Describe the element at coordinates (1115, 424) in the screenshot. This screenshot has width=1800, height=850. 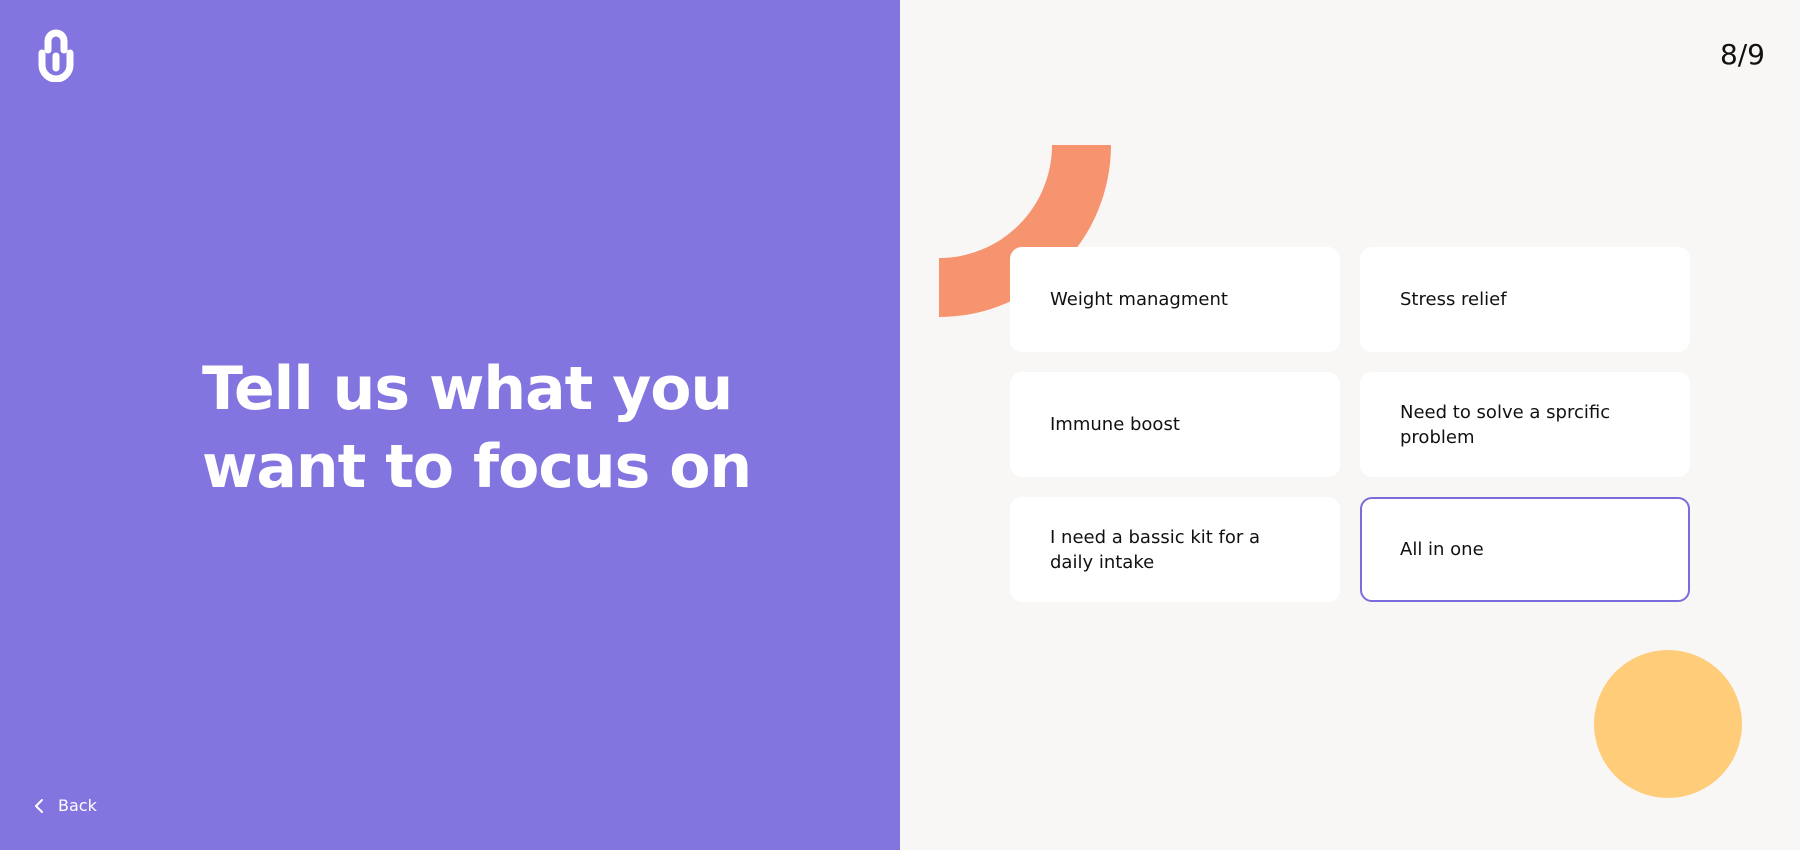
I see `option-label: Immune boost` at that location.